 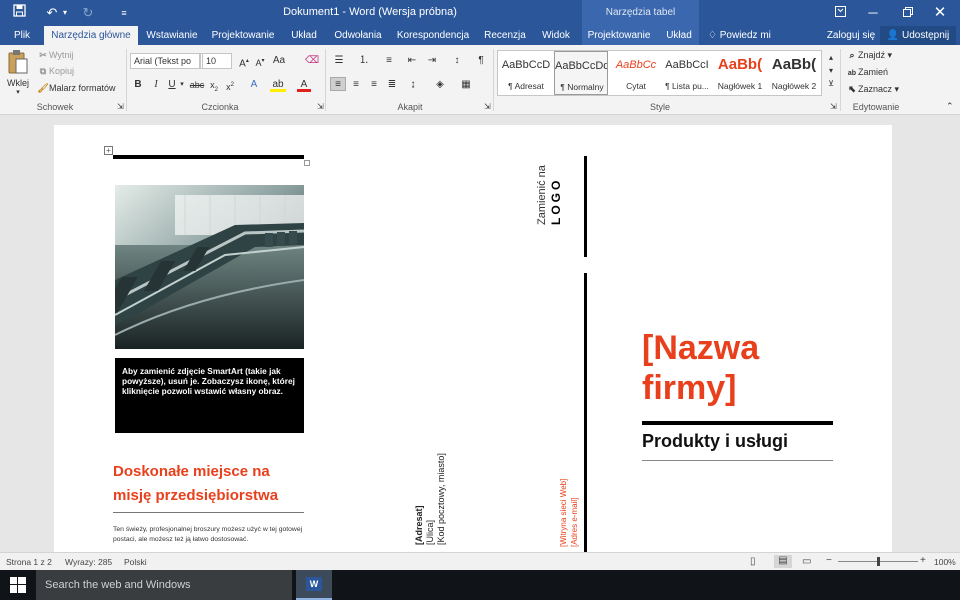 I want to click on tab-file: Plik, so click(x=22, y=35).